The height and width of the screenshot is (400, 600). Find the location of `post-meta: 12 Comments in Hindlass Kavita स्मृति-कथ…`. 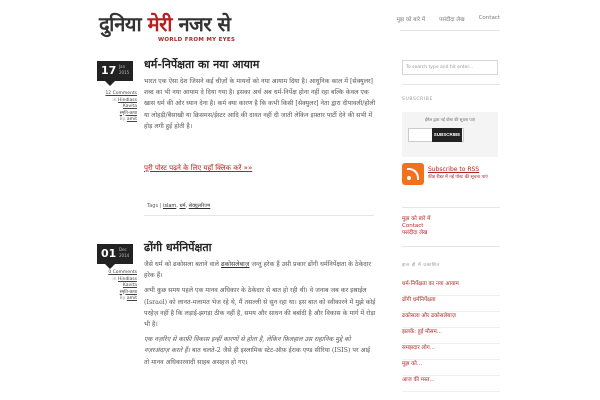

post-meta: 12 Comments in Hindlass Kavita स्मृति-कथ… is located at coordinates (117, 107).